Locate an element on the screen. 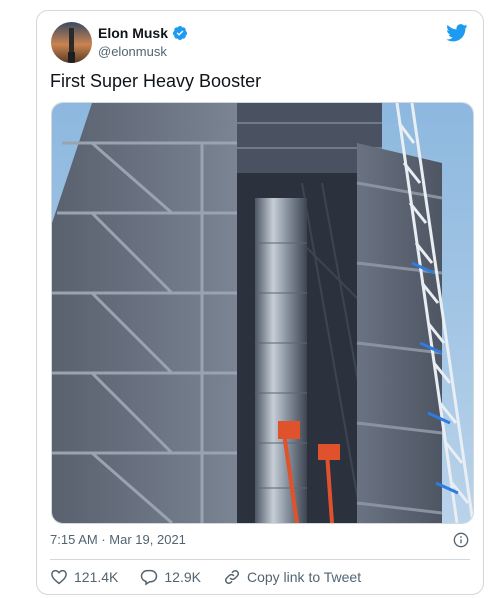 The width and height of the screenshot is (499, 598). copy-link-label: Copy link to Tweet is located at coordinates (304, 577).